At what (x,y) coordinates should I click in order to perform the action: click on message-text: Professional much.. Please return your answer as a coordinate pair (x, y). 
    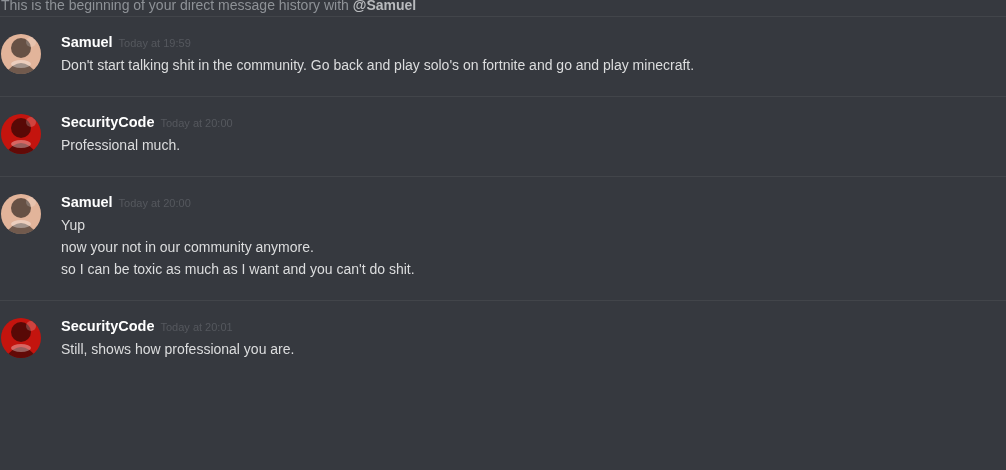
    Looking at the image, I should click on (121, 145).